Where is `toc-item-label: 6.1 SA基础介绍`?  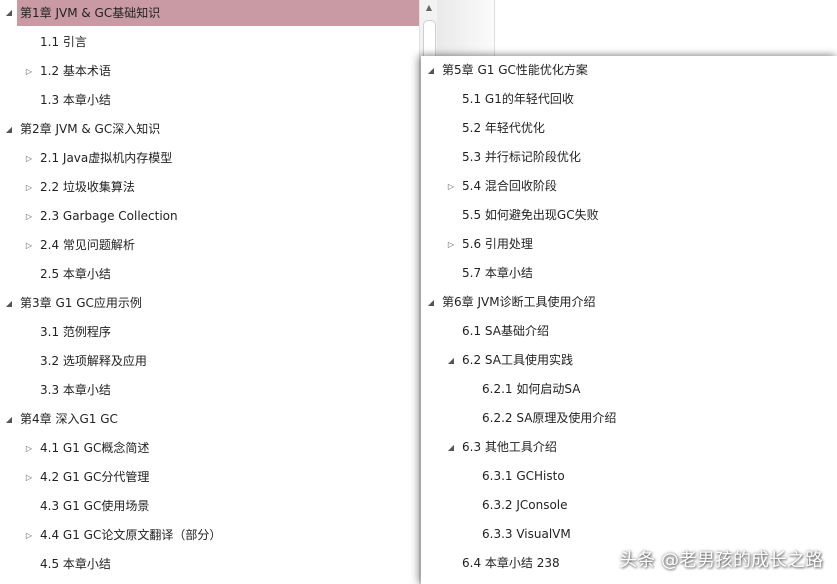 toc-item-label: 6.1 SA基础介绍 is located at coordinates (505, 331).